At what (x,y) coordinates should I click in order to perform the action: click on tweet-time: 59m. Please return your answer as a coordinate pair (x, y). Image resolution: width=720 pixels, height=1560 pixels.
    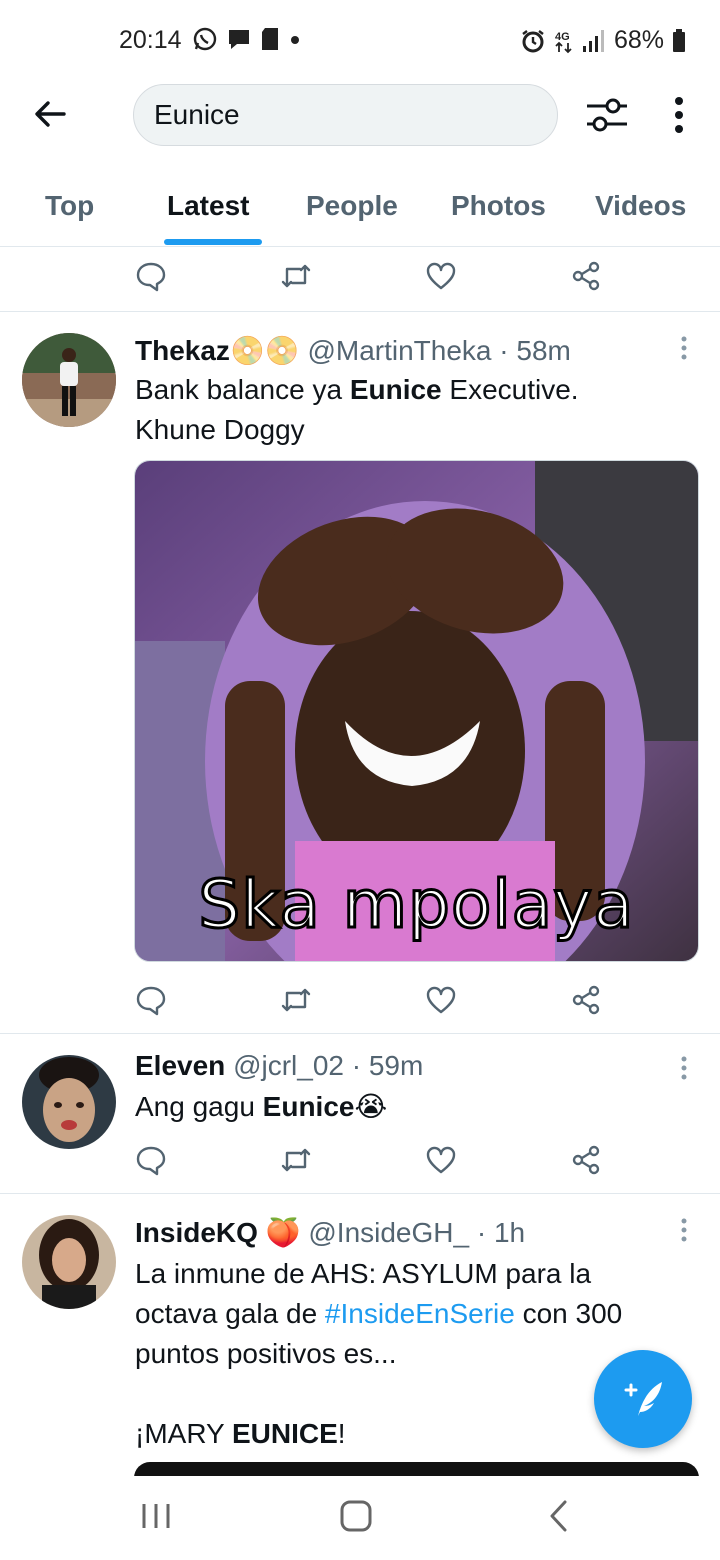
    Looking at the image, I should click on (396, 1065).